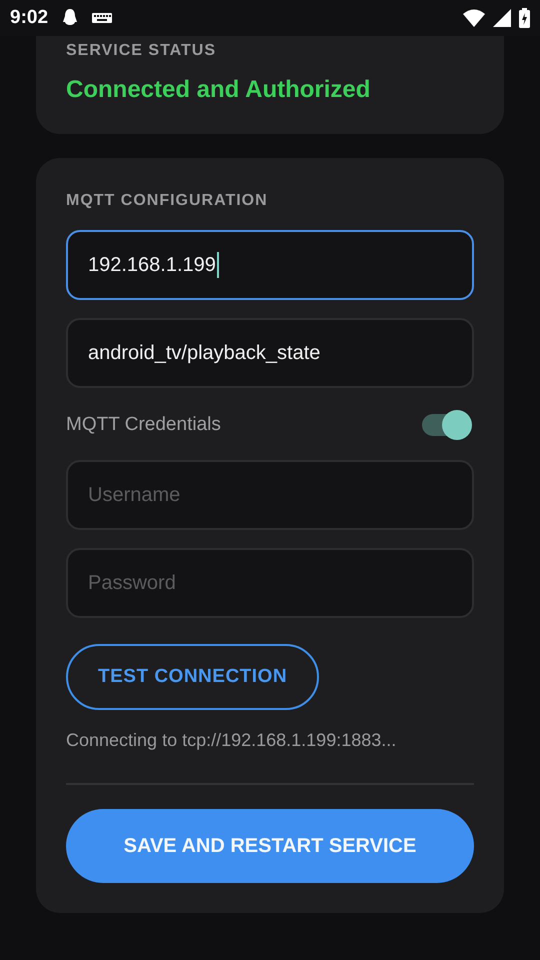 The height and width of the screenshot is (960, 540). What do you see at coordinates (270, 846) in the screenshot?
I see `save-button: SAVE AND RESTART SERVICE` at bounding box center [270, 846].